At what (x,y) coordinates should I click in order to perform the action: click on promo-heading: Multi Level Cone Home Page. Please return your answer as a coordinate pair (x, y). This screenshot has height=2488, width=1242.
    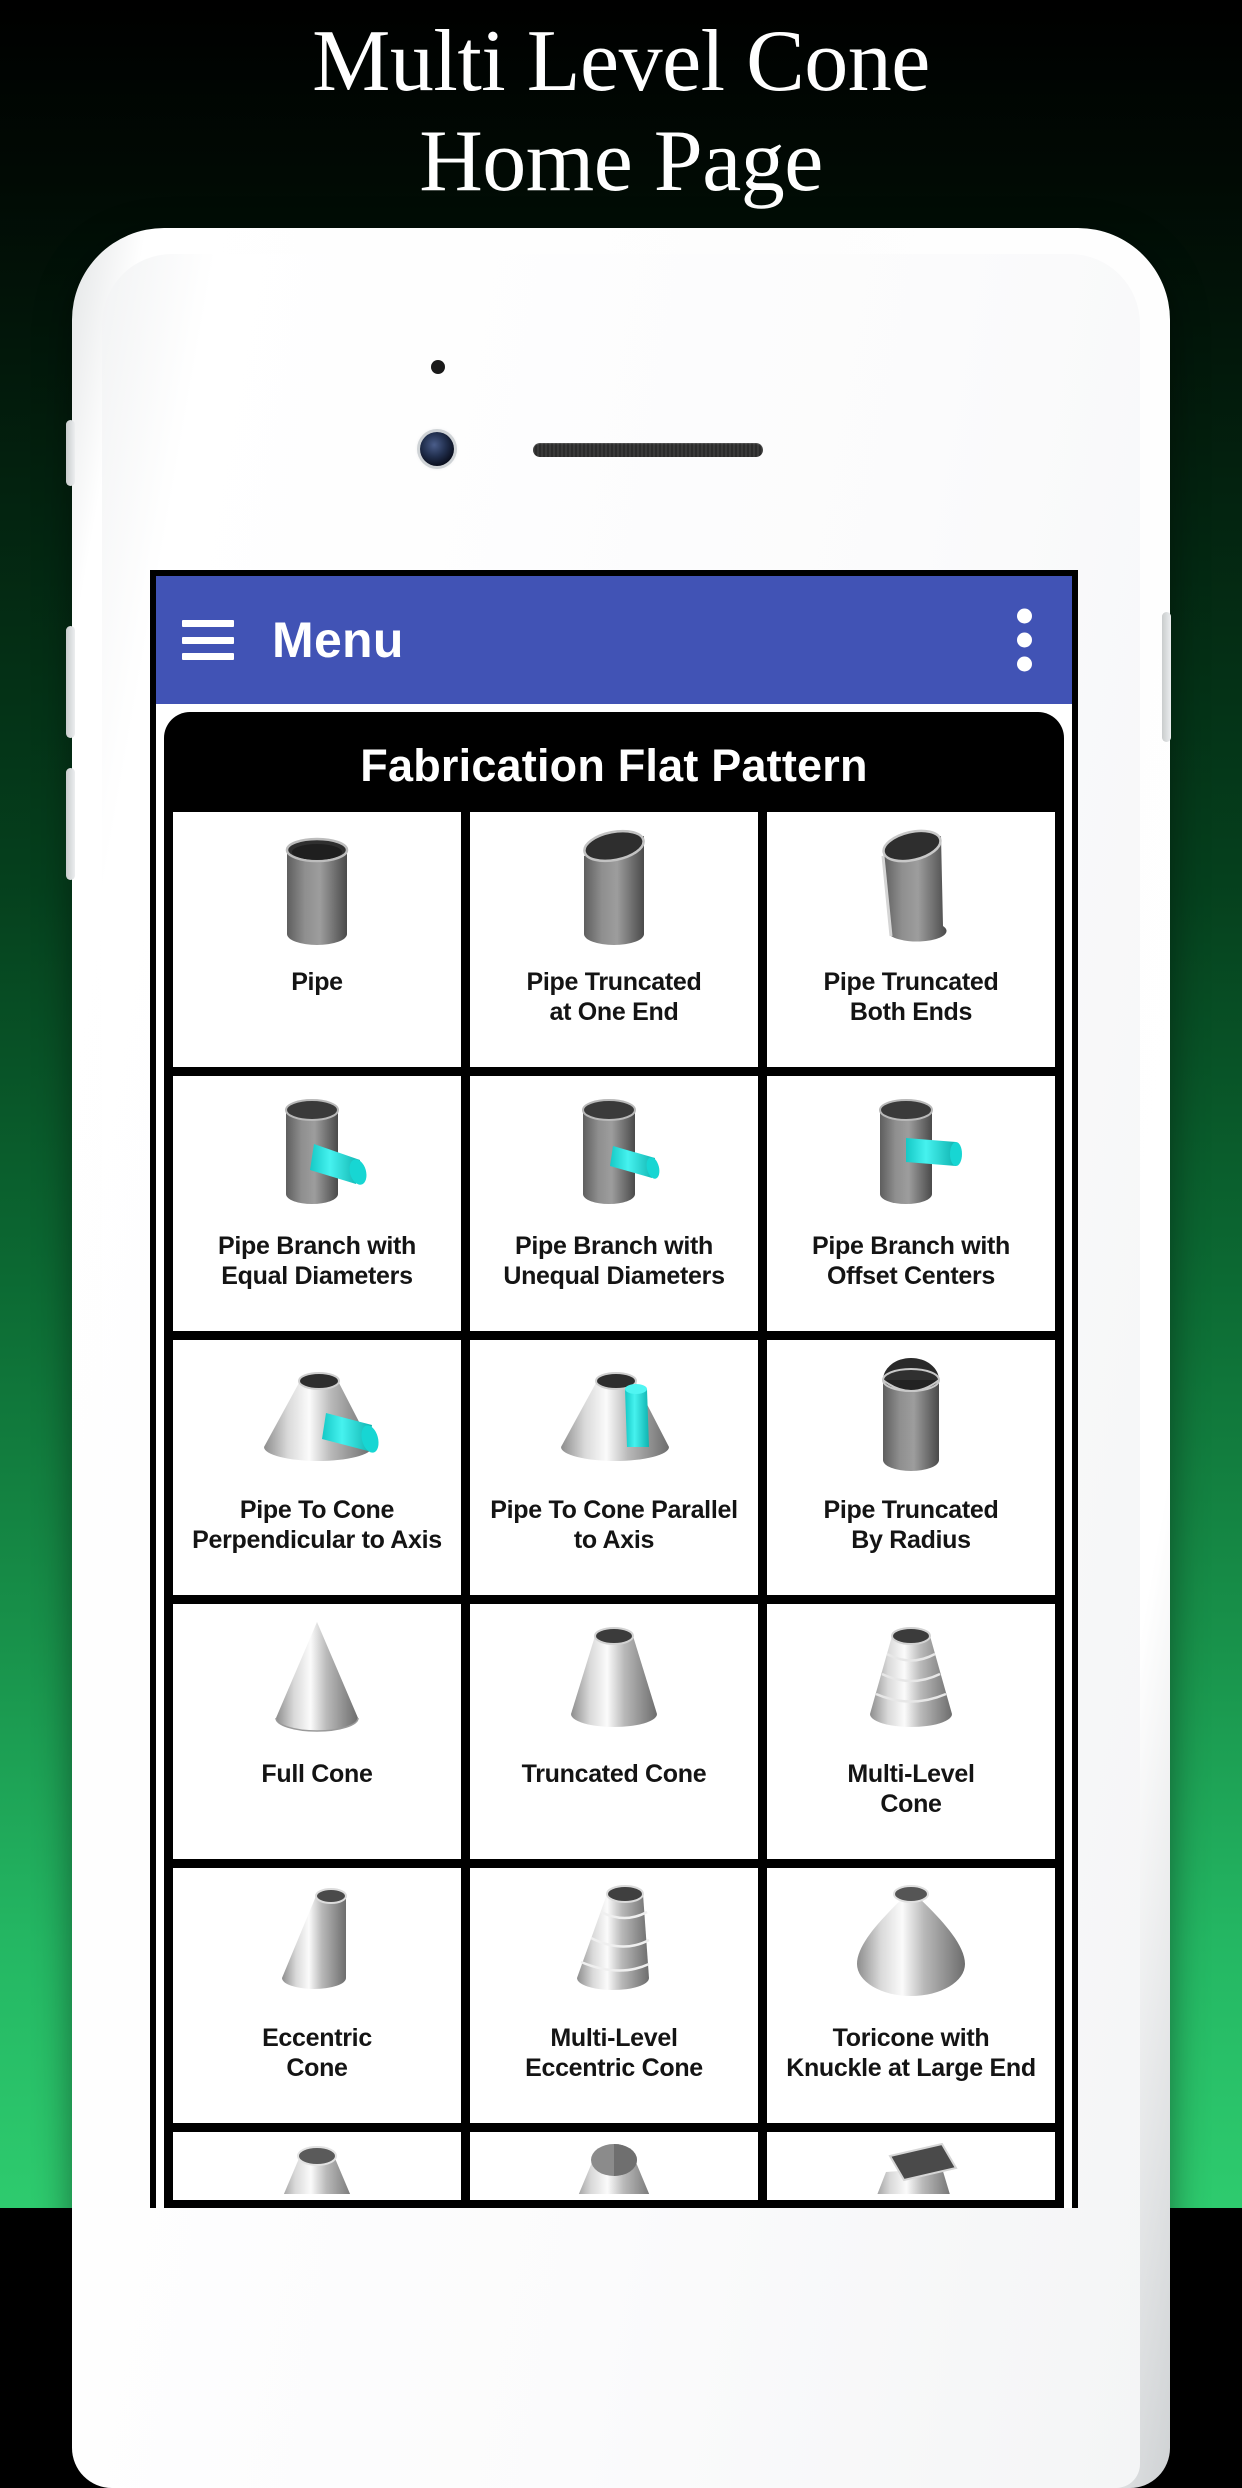
    Looking at the image, I should click on (621, 115).